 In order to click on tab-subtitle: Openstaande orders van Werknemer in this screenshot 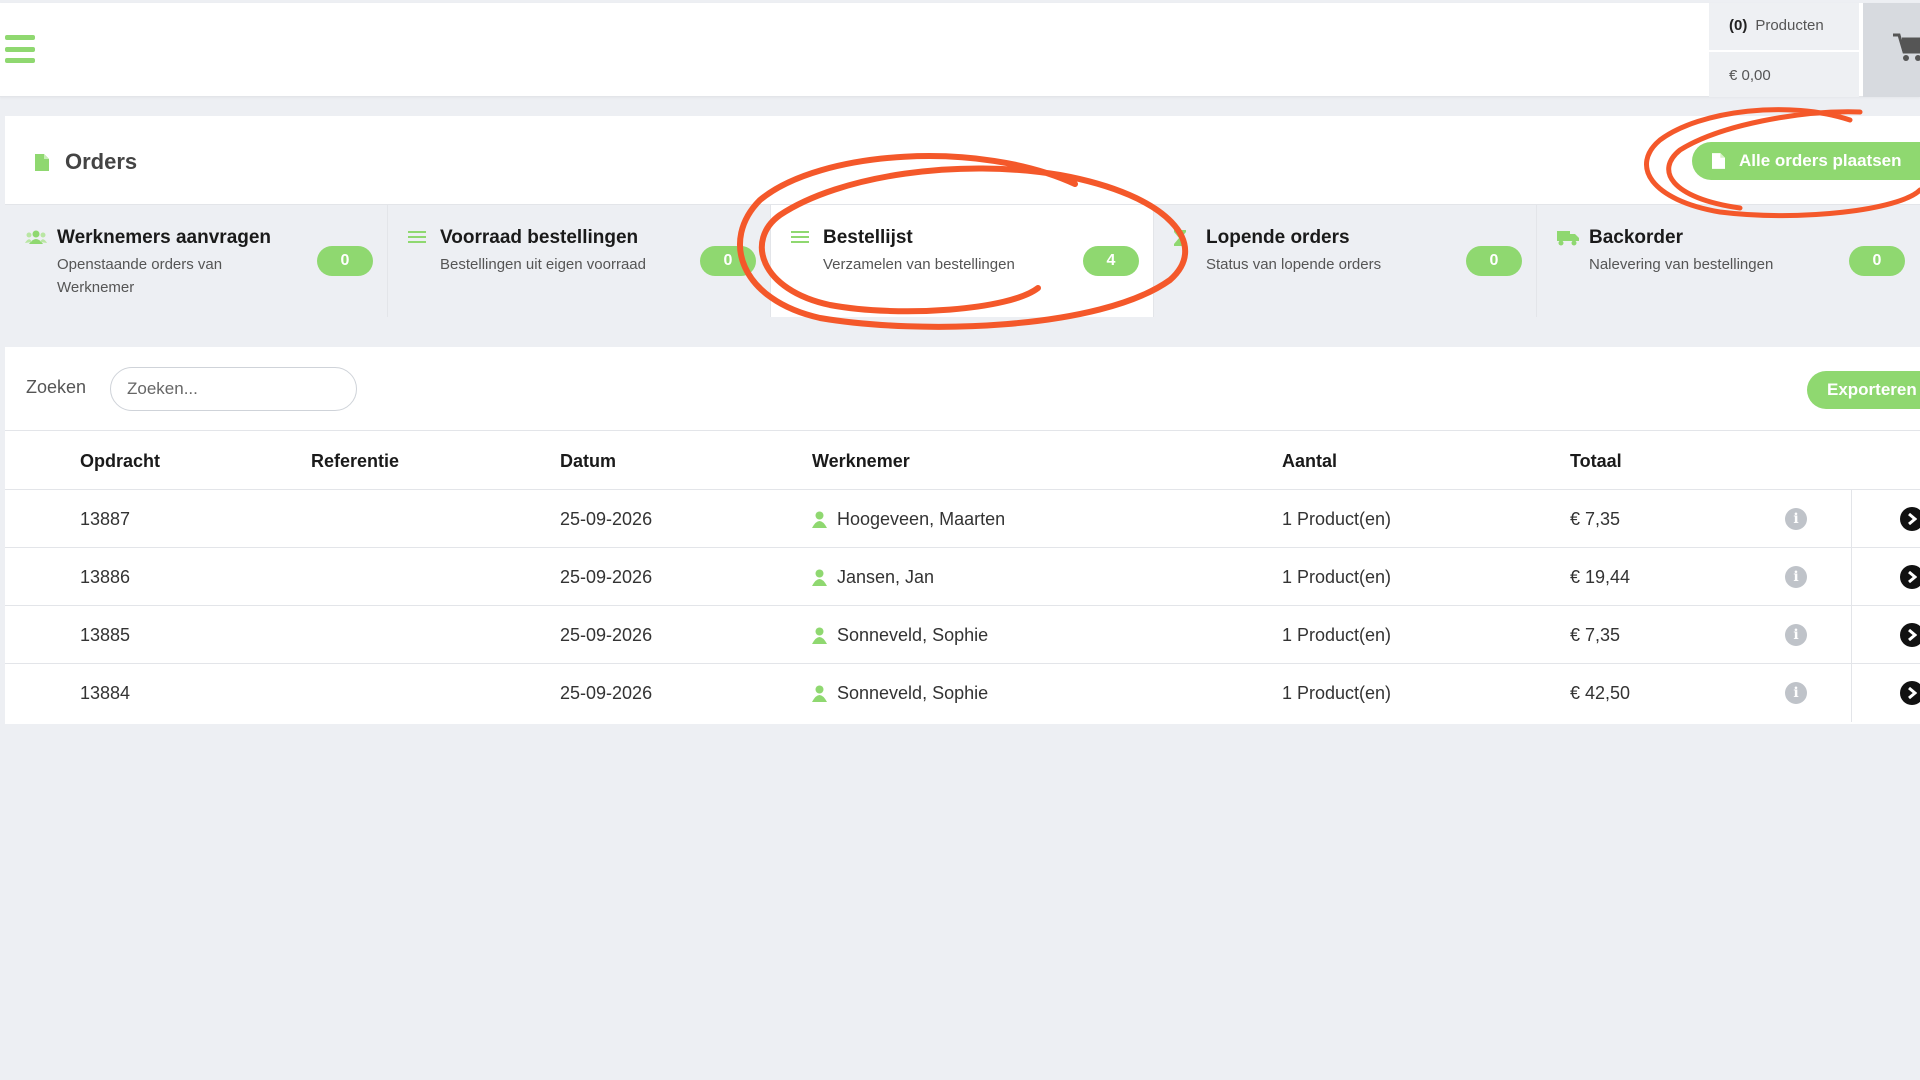, I will do `click(140, 276)`.